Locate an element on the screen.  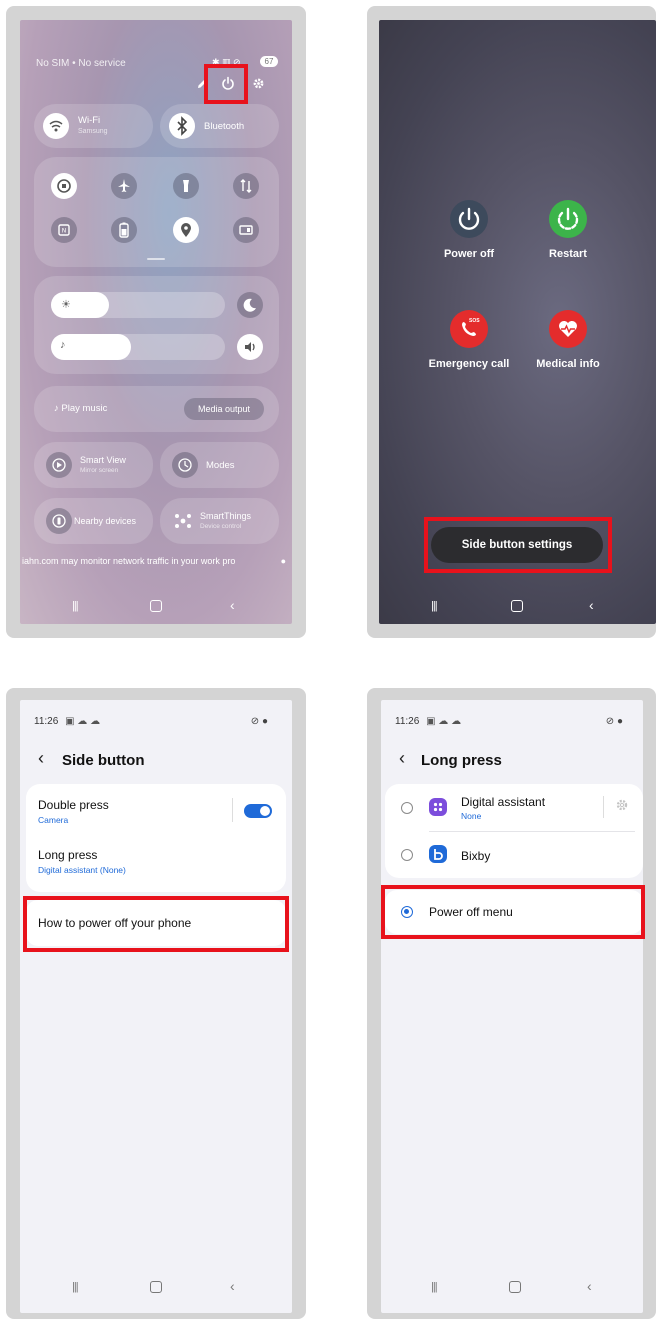
assistant-options-card: Digital assistant None Bixby is located at coordinates (514, 831).